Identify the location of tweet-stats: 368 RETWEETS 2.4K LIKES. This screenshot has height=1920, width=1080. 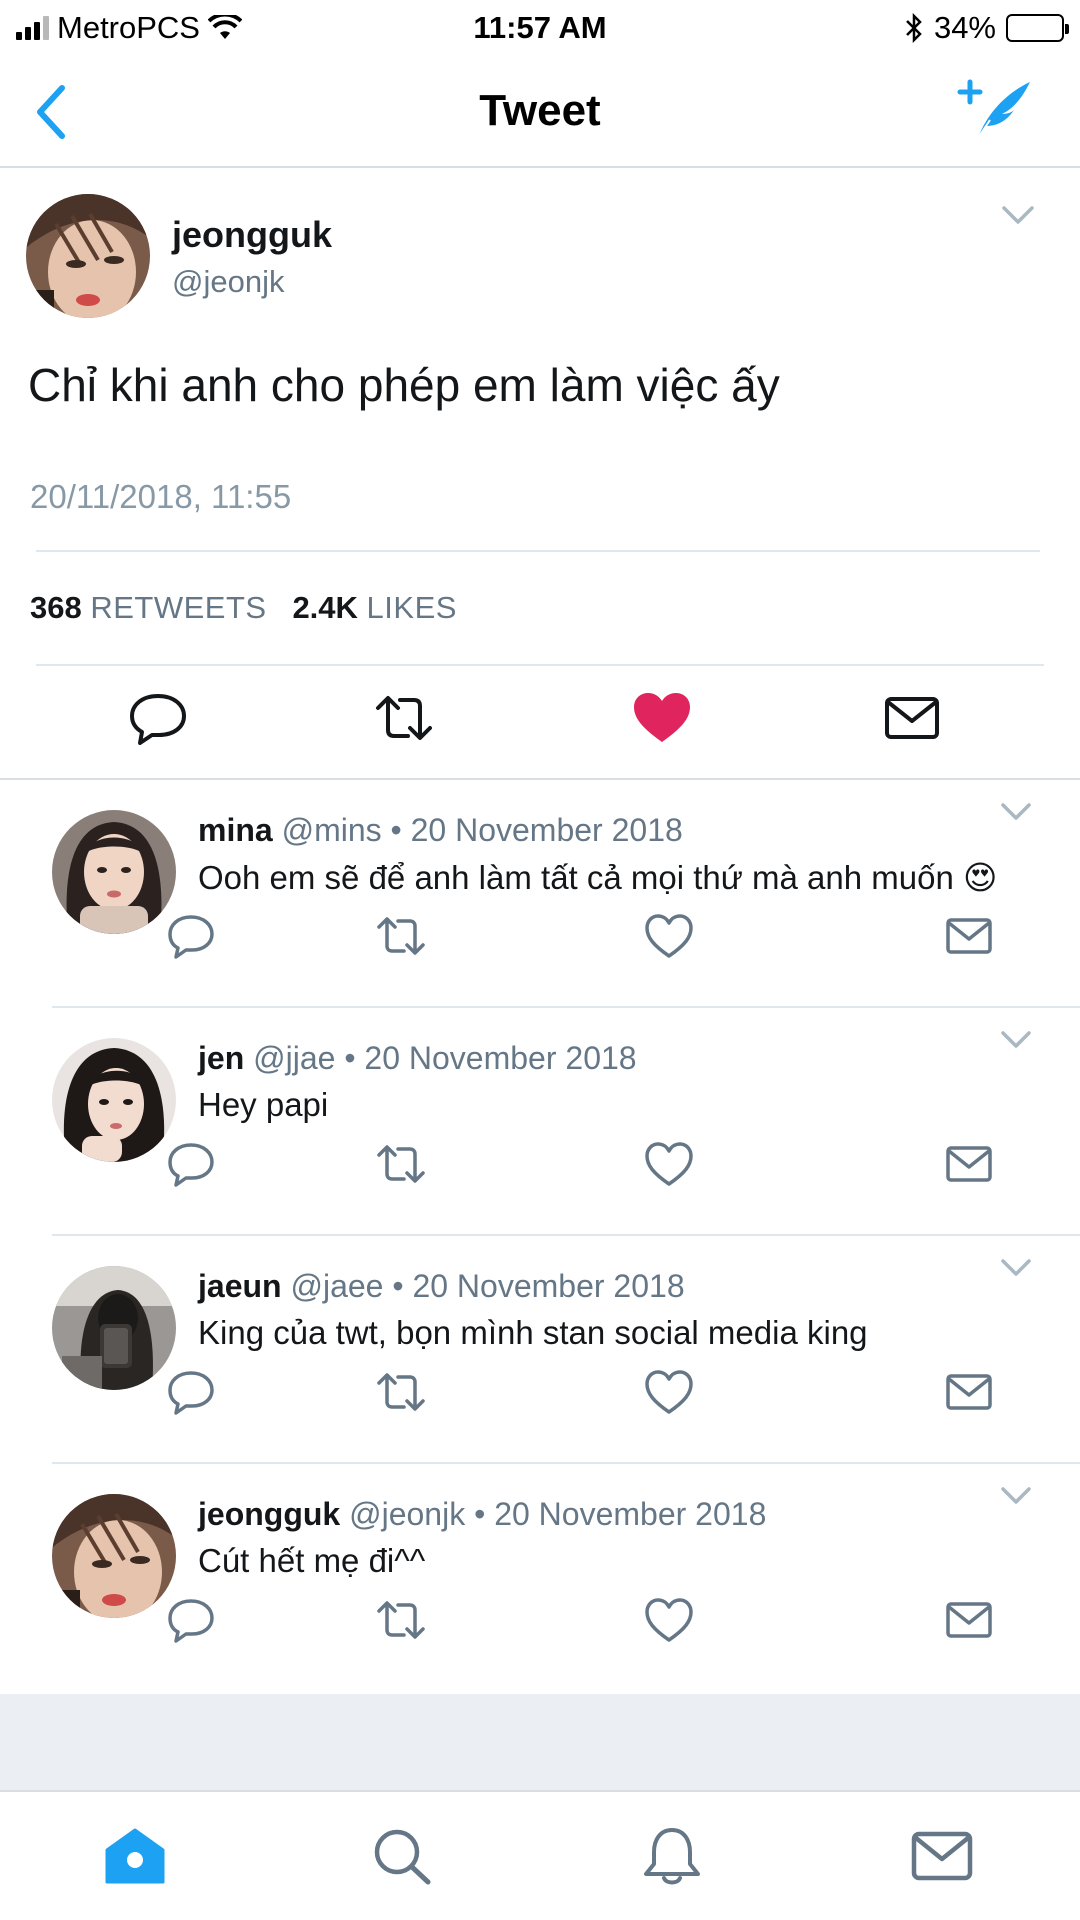
(243, 608).